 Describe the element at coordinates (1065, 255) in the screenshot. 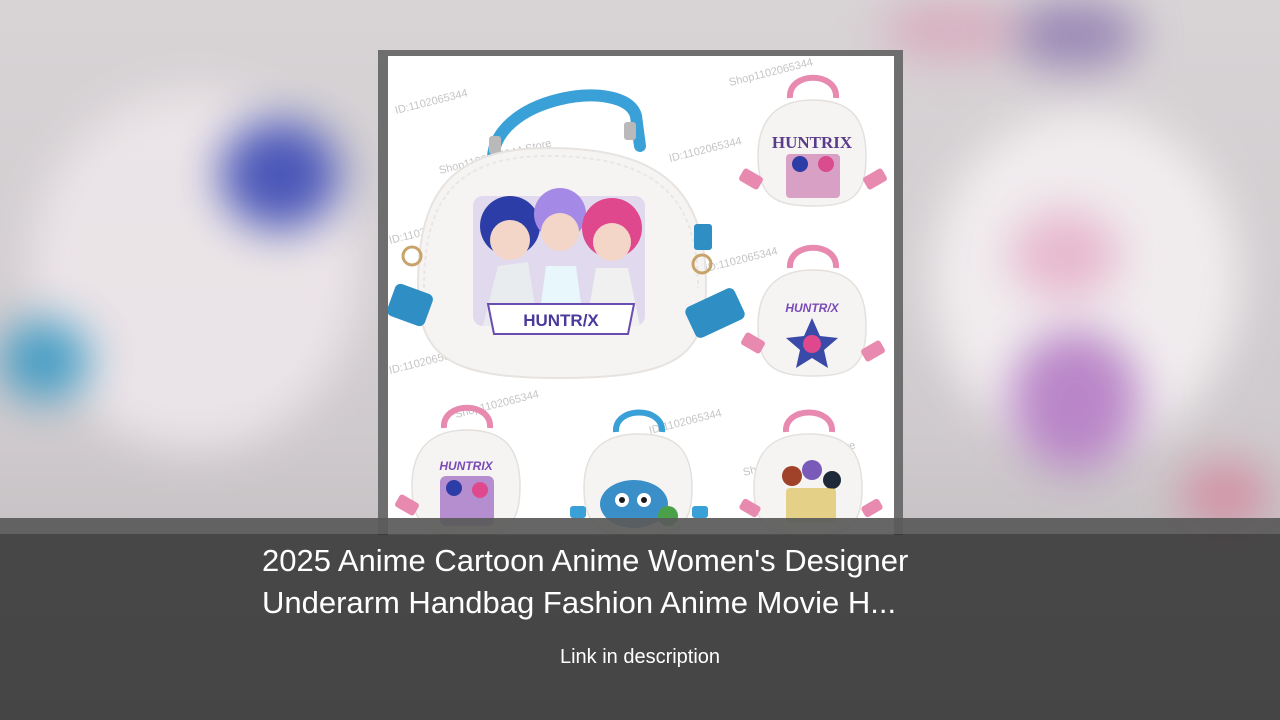

I see `background-handle-blur` at that location.